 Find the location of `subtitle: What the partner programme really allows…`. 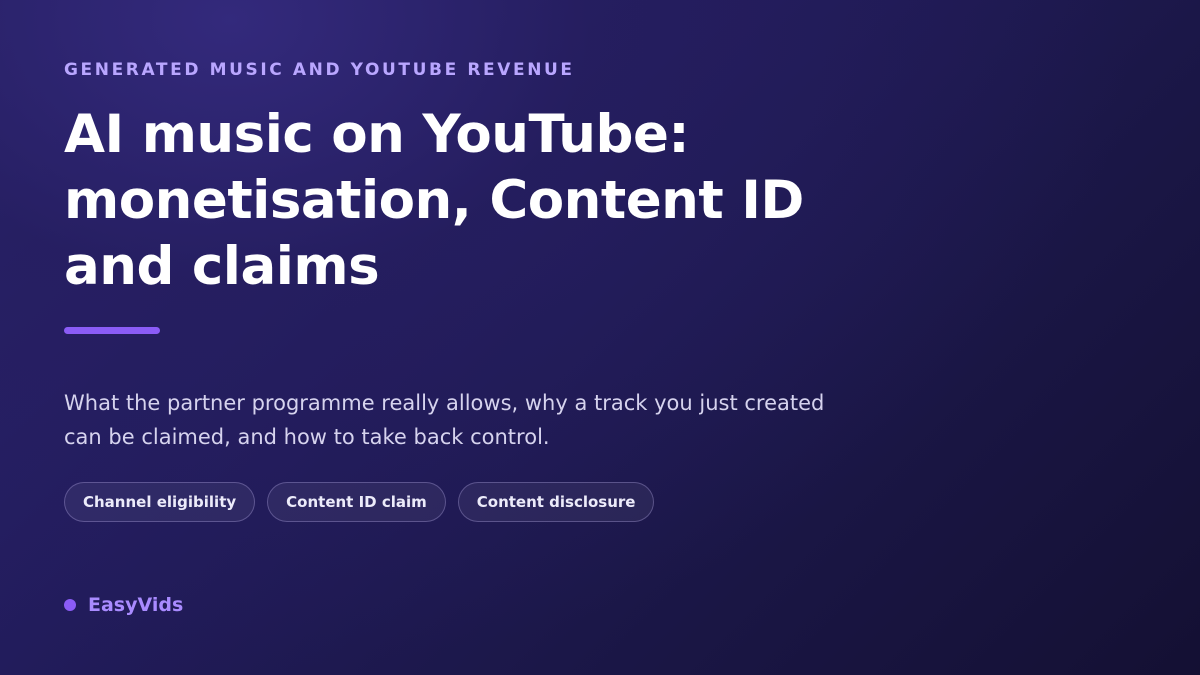

subtitle: What the partner programme really allows… is located at coordinates (464, 420).